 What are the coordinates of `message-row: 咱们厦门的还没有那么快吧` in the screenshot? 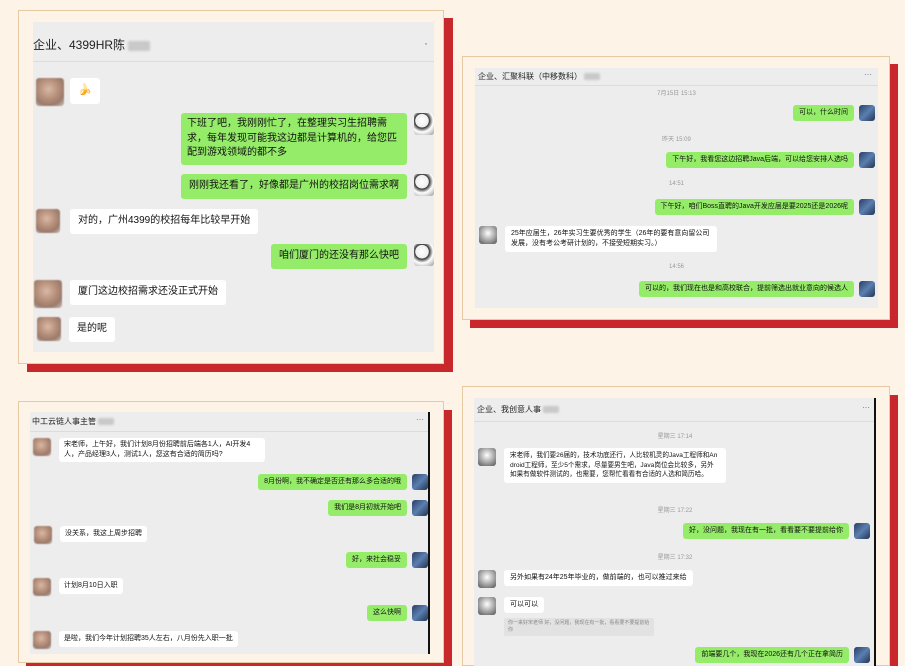 It's located at (352, 256).